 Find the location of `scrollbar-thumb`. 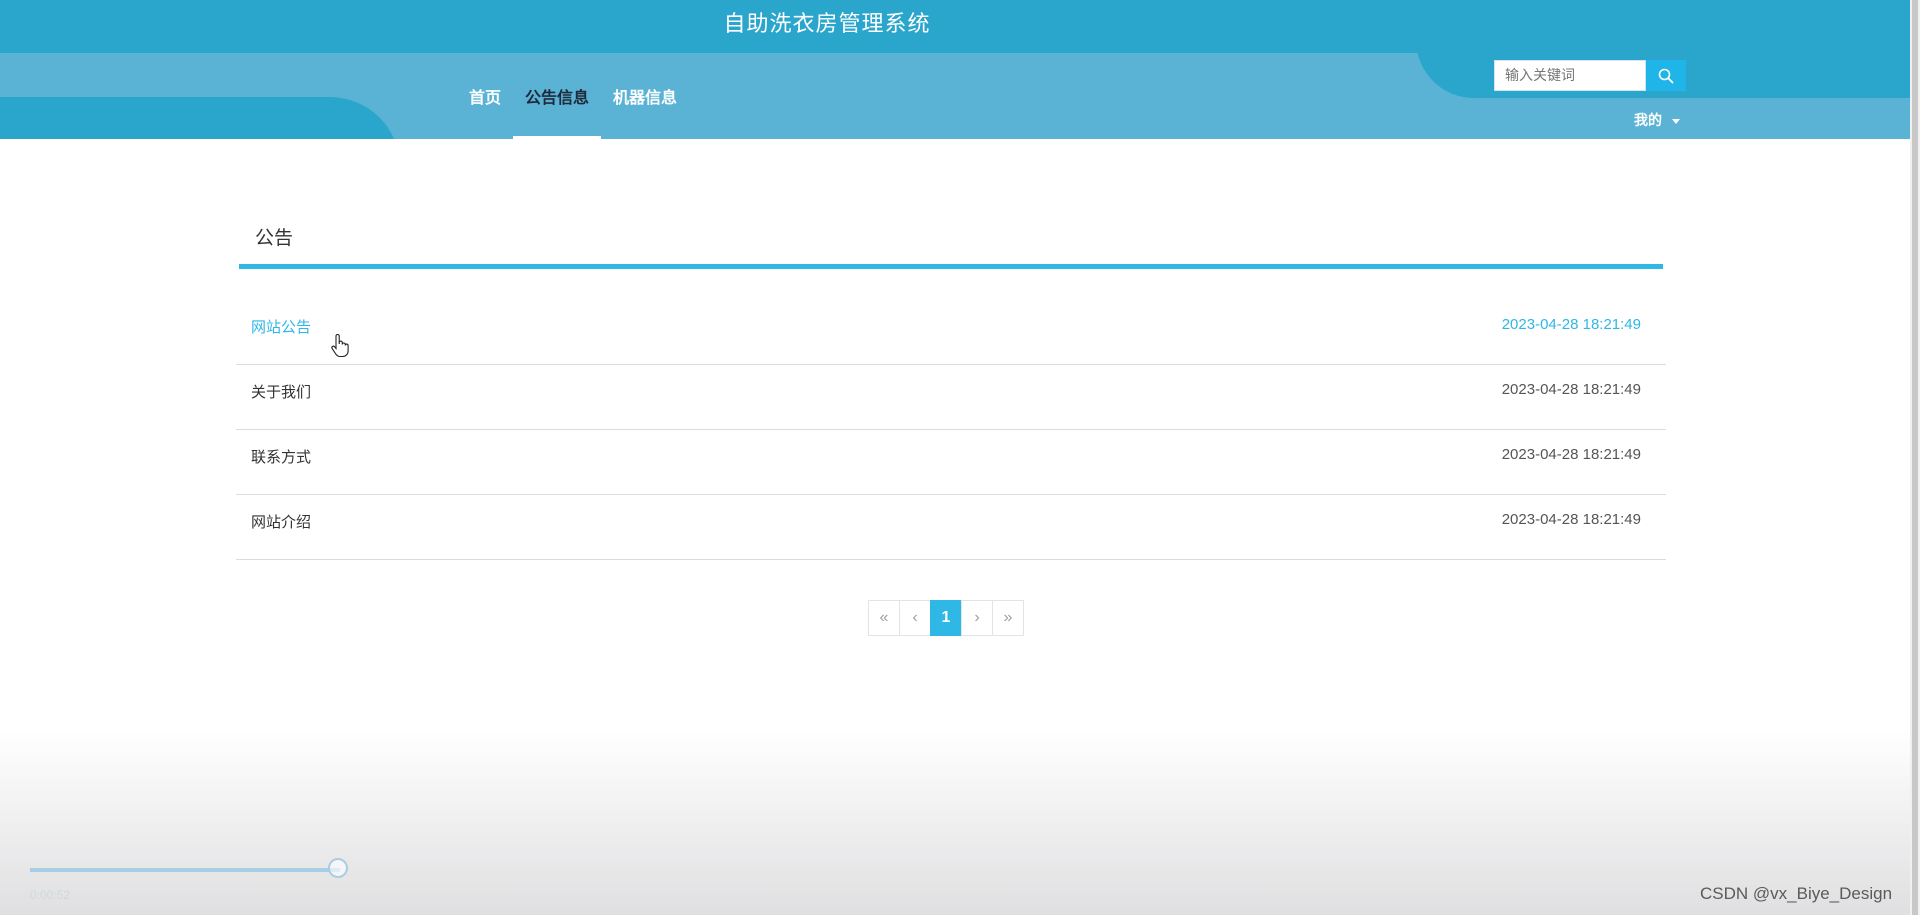

scrollbar-thumb is located at coordinates (1915, 457).